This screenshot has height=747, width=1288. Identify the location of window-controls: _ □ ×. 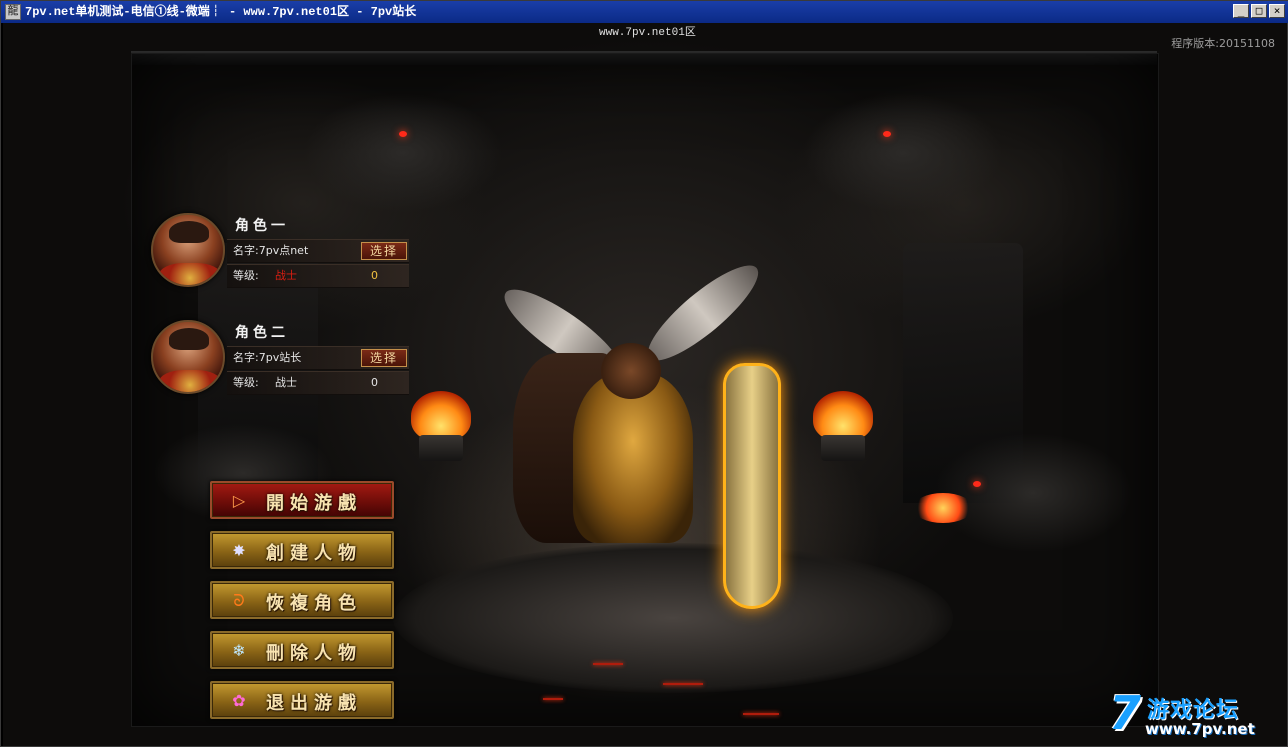
(1259, 11).